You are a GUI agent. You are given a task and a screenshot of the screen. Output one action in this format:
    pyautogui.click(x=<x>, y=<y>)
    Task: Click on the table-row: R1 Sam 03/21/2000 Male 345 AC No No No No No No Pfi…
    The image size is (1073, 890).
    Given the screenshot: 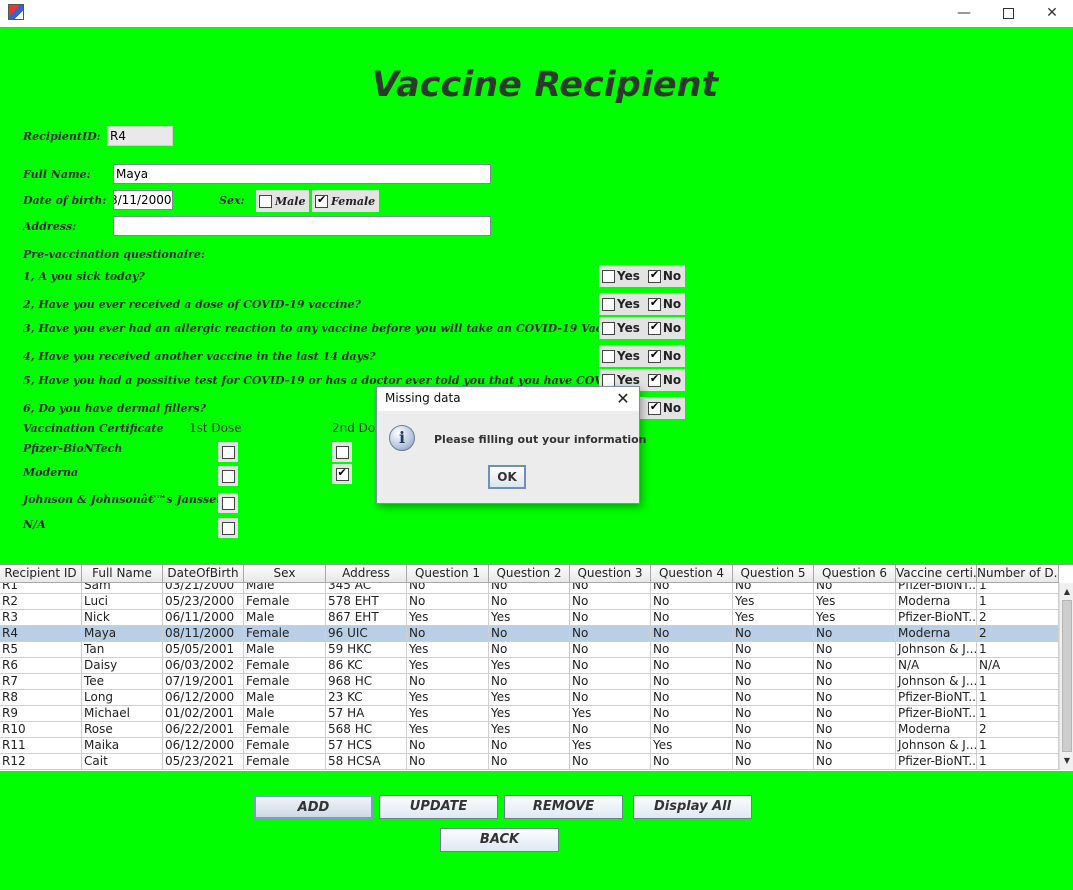 What is the action you would take?
    pyautogui.click(x=529, y=588)
    